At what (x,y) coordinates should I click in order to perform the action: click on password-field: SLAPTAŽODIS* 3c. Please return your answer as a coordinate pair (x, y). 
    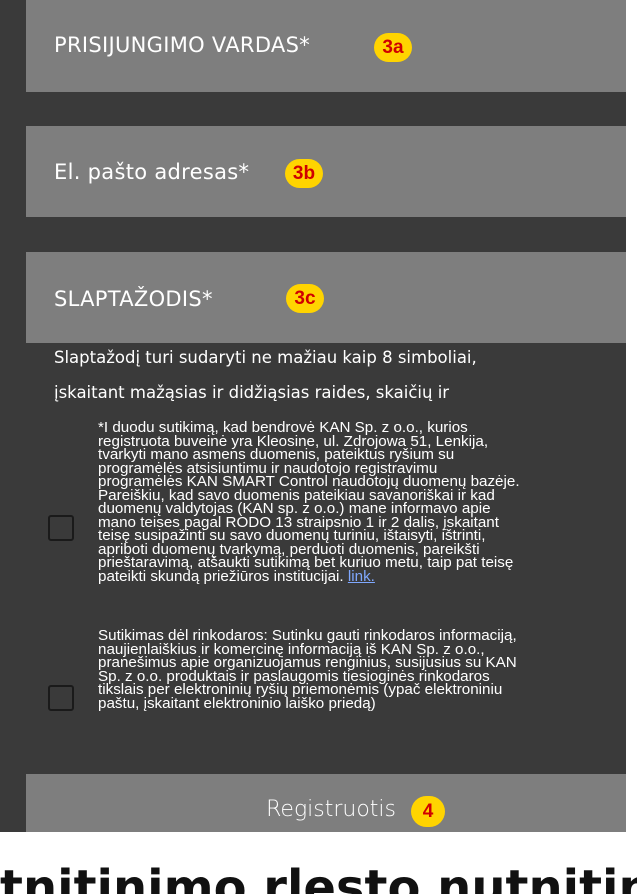
    Looking at the image, I should click on (326, 297).